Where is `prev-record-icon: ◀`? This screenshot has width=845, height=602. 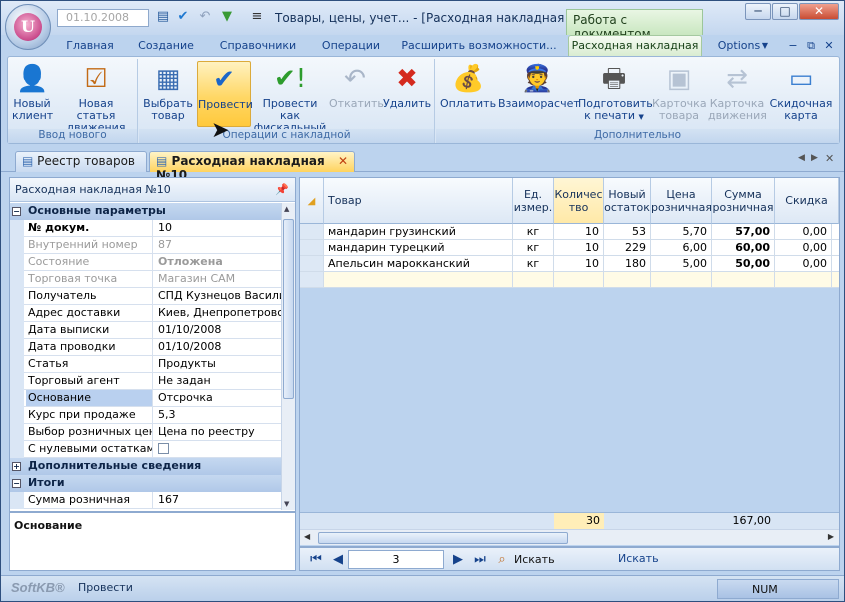
prev-record-icon: ◀ is located at coordinates (338, 560).